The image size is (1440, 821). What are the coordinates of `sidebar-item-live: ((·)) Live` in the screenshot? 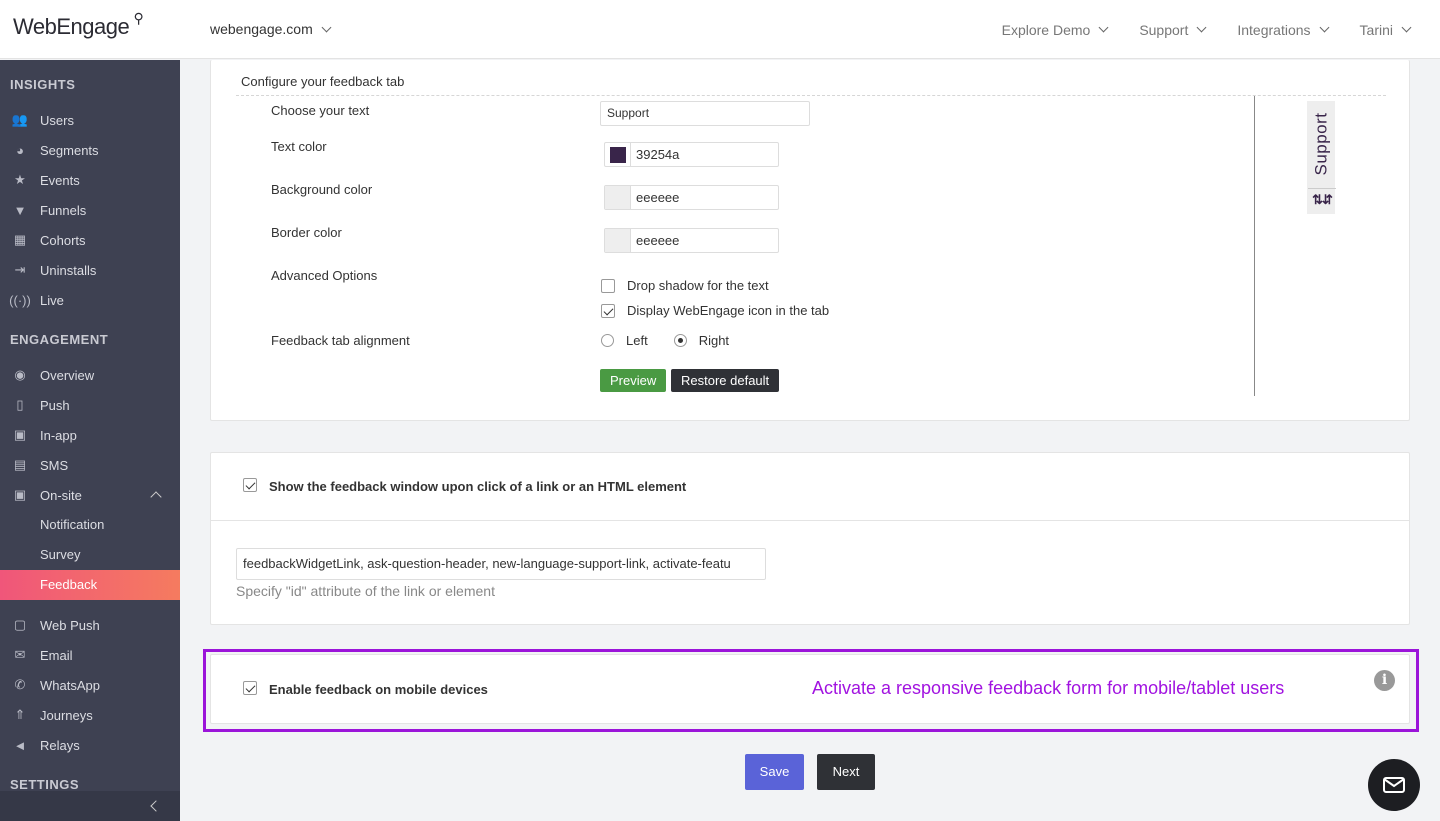 It's located at (90, 300).